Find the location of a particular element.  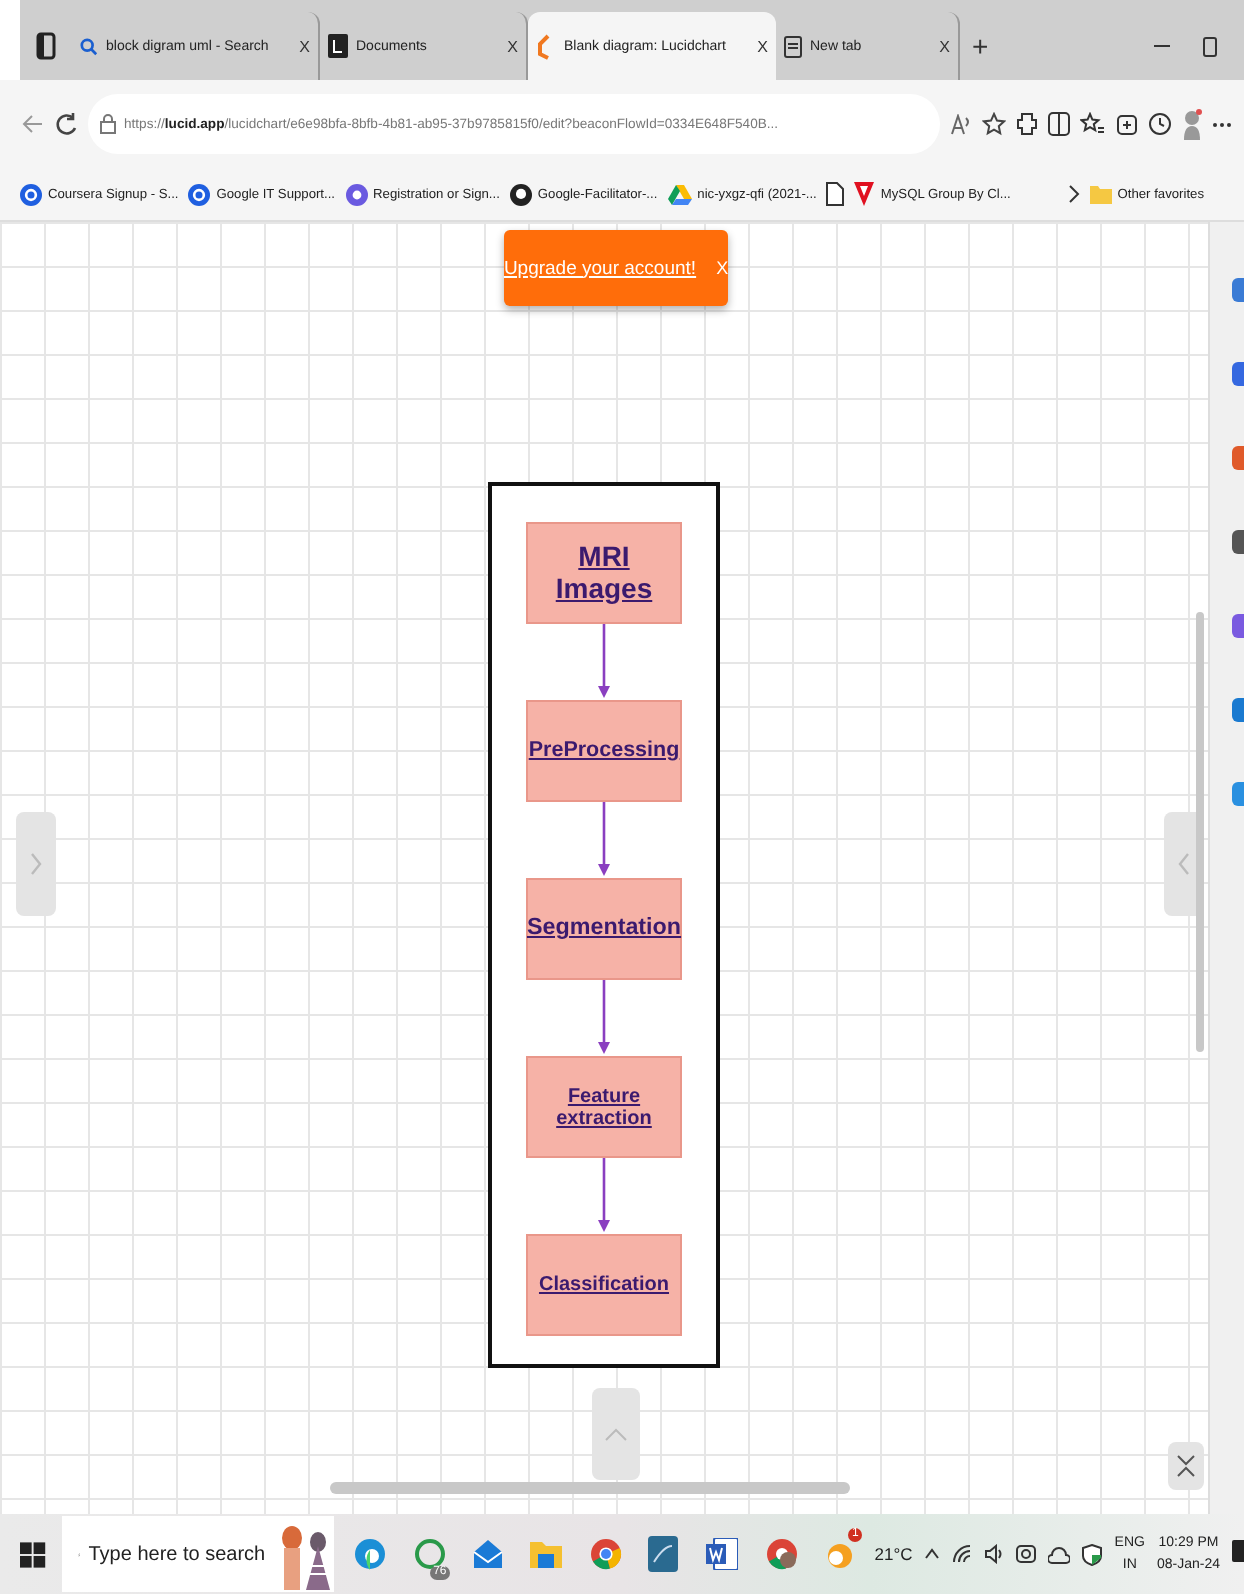

collapse-icon is located at coordinates (1186, 1466).